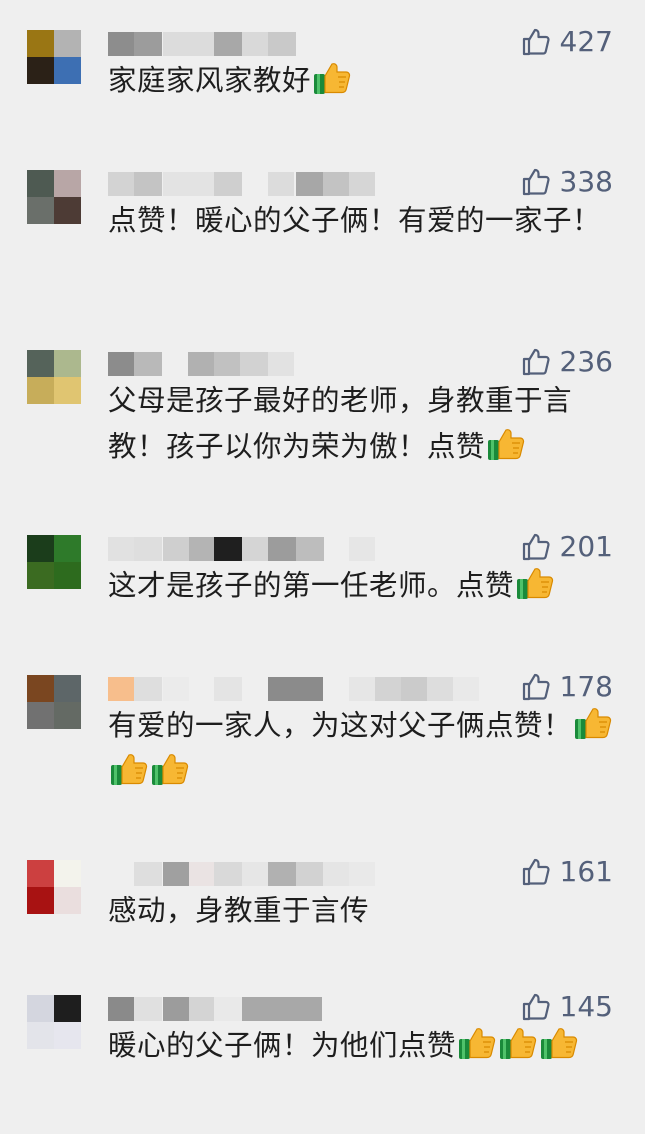 The width and height of the screenshot is (645, 1134). Describe the element at coordinates (365, 424) in the screenshot. I see `comment-text: 父母是孩子最好的老师，身教重于言教！孩子以你为荣为傲！点赞` at that location.